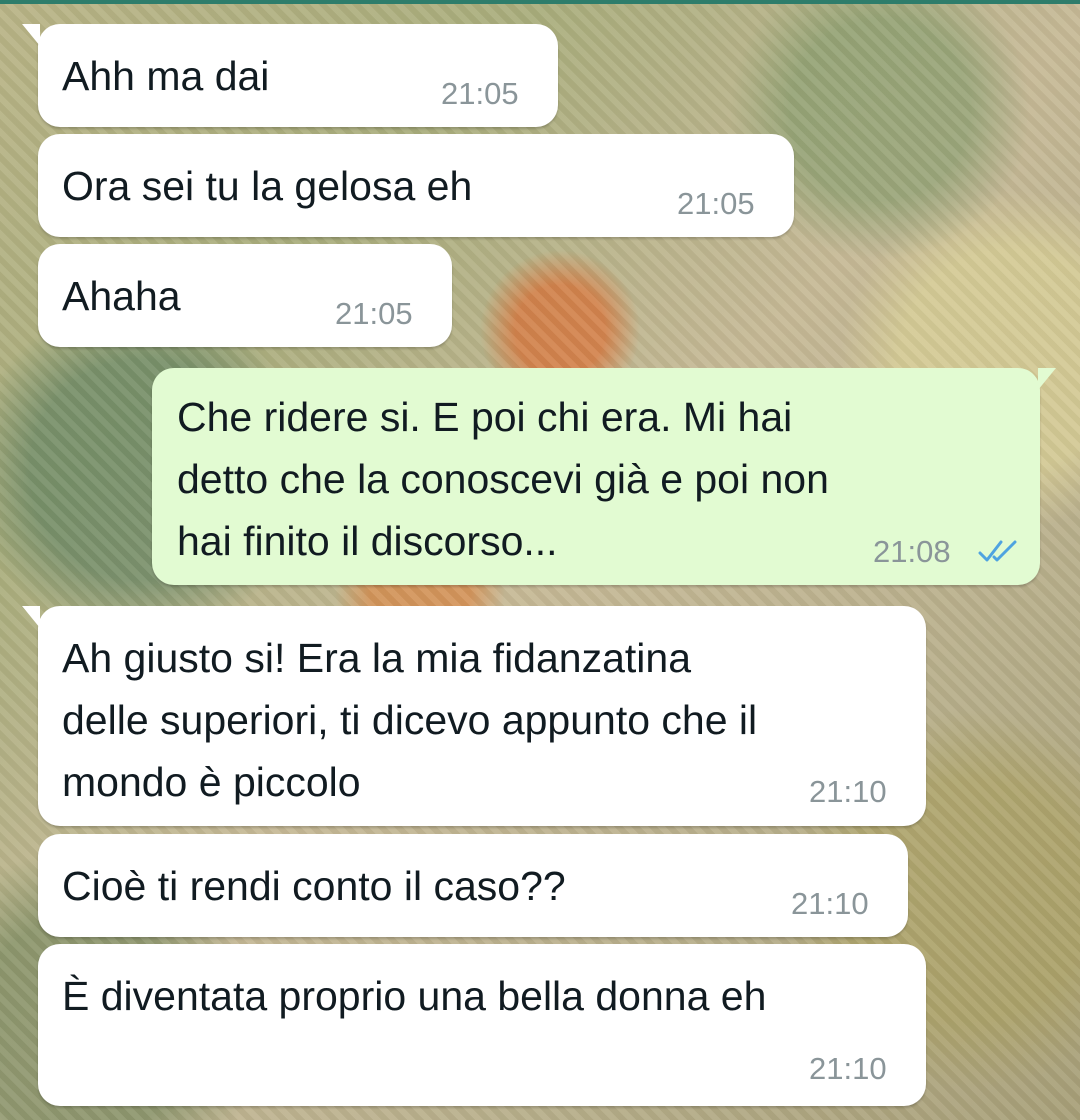 This screenshot has width=1080, height=1120. What do you see at coordinates (245, 295) in the screenshot?
I see `message-bubble-incoming: Ahaha 21:05` at bounding box center [245, 295].